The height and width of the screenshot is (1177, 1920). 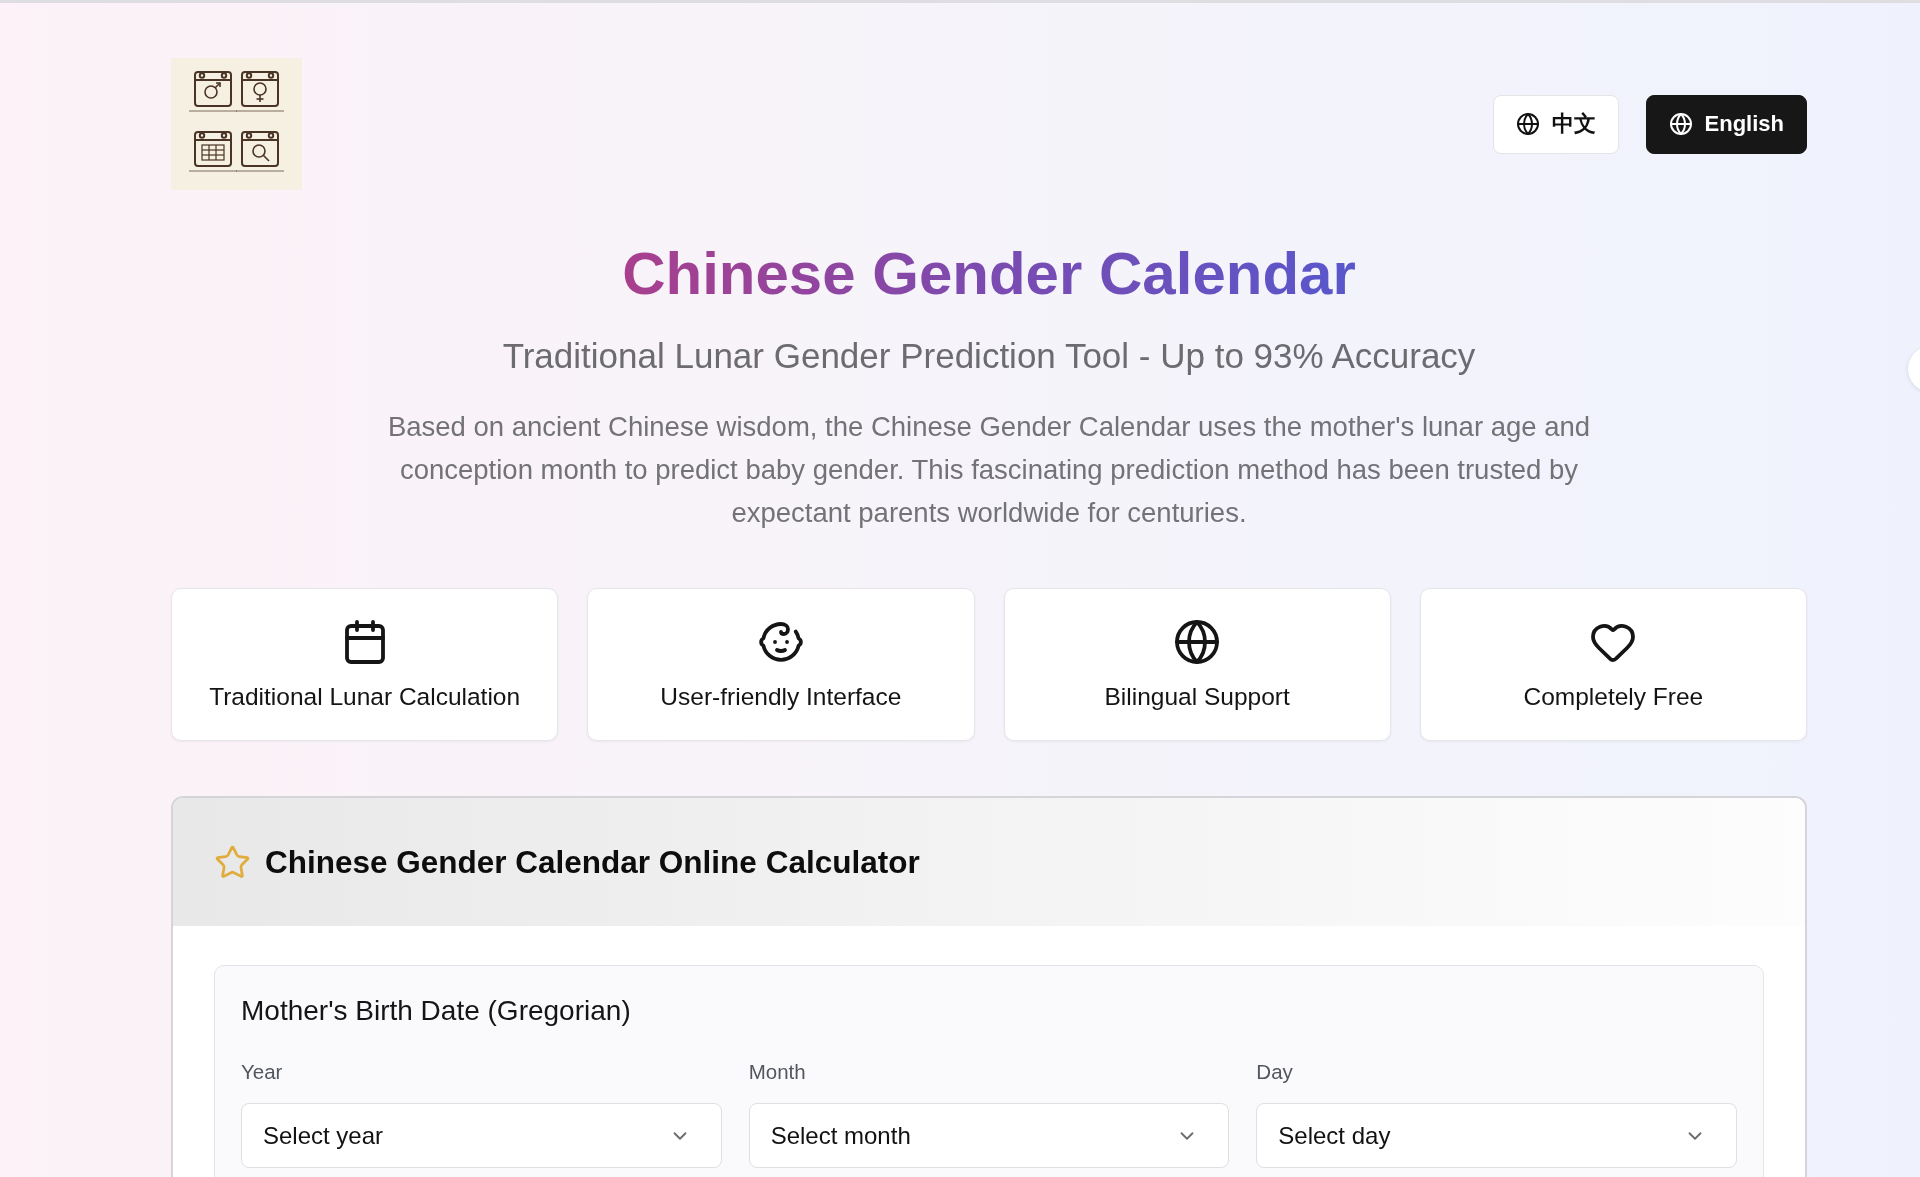 What do you see at coordinates (365, 697) in the screenshot?
I see `feature-label: Traditional Lunar Calculation` at bounding box center [365, 697].